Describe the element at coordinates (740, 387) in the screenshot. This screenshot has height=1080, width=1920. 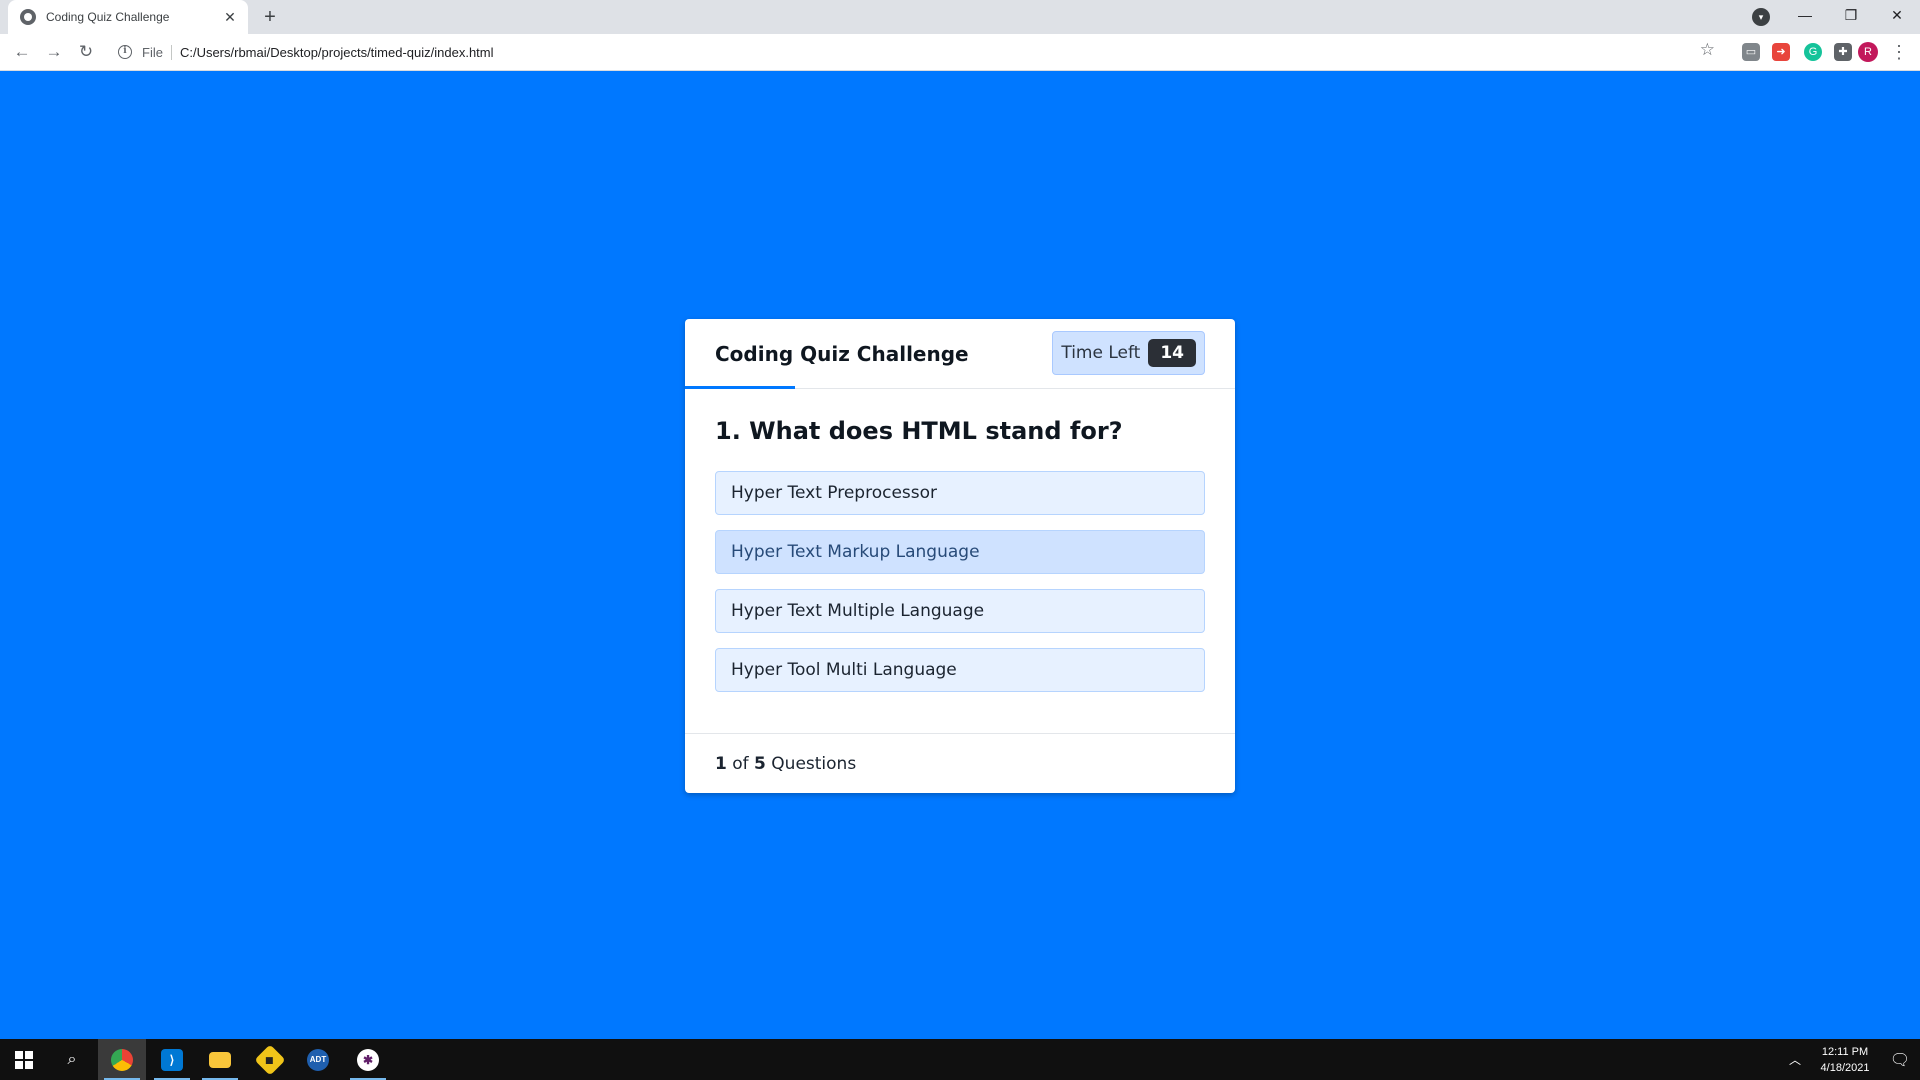
I see `progress-bar` at that location.